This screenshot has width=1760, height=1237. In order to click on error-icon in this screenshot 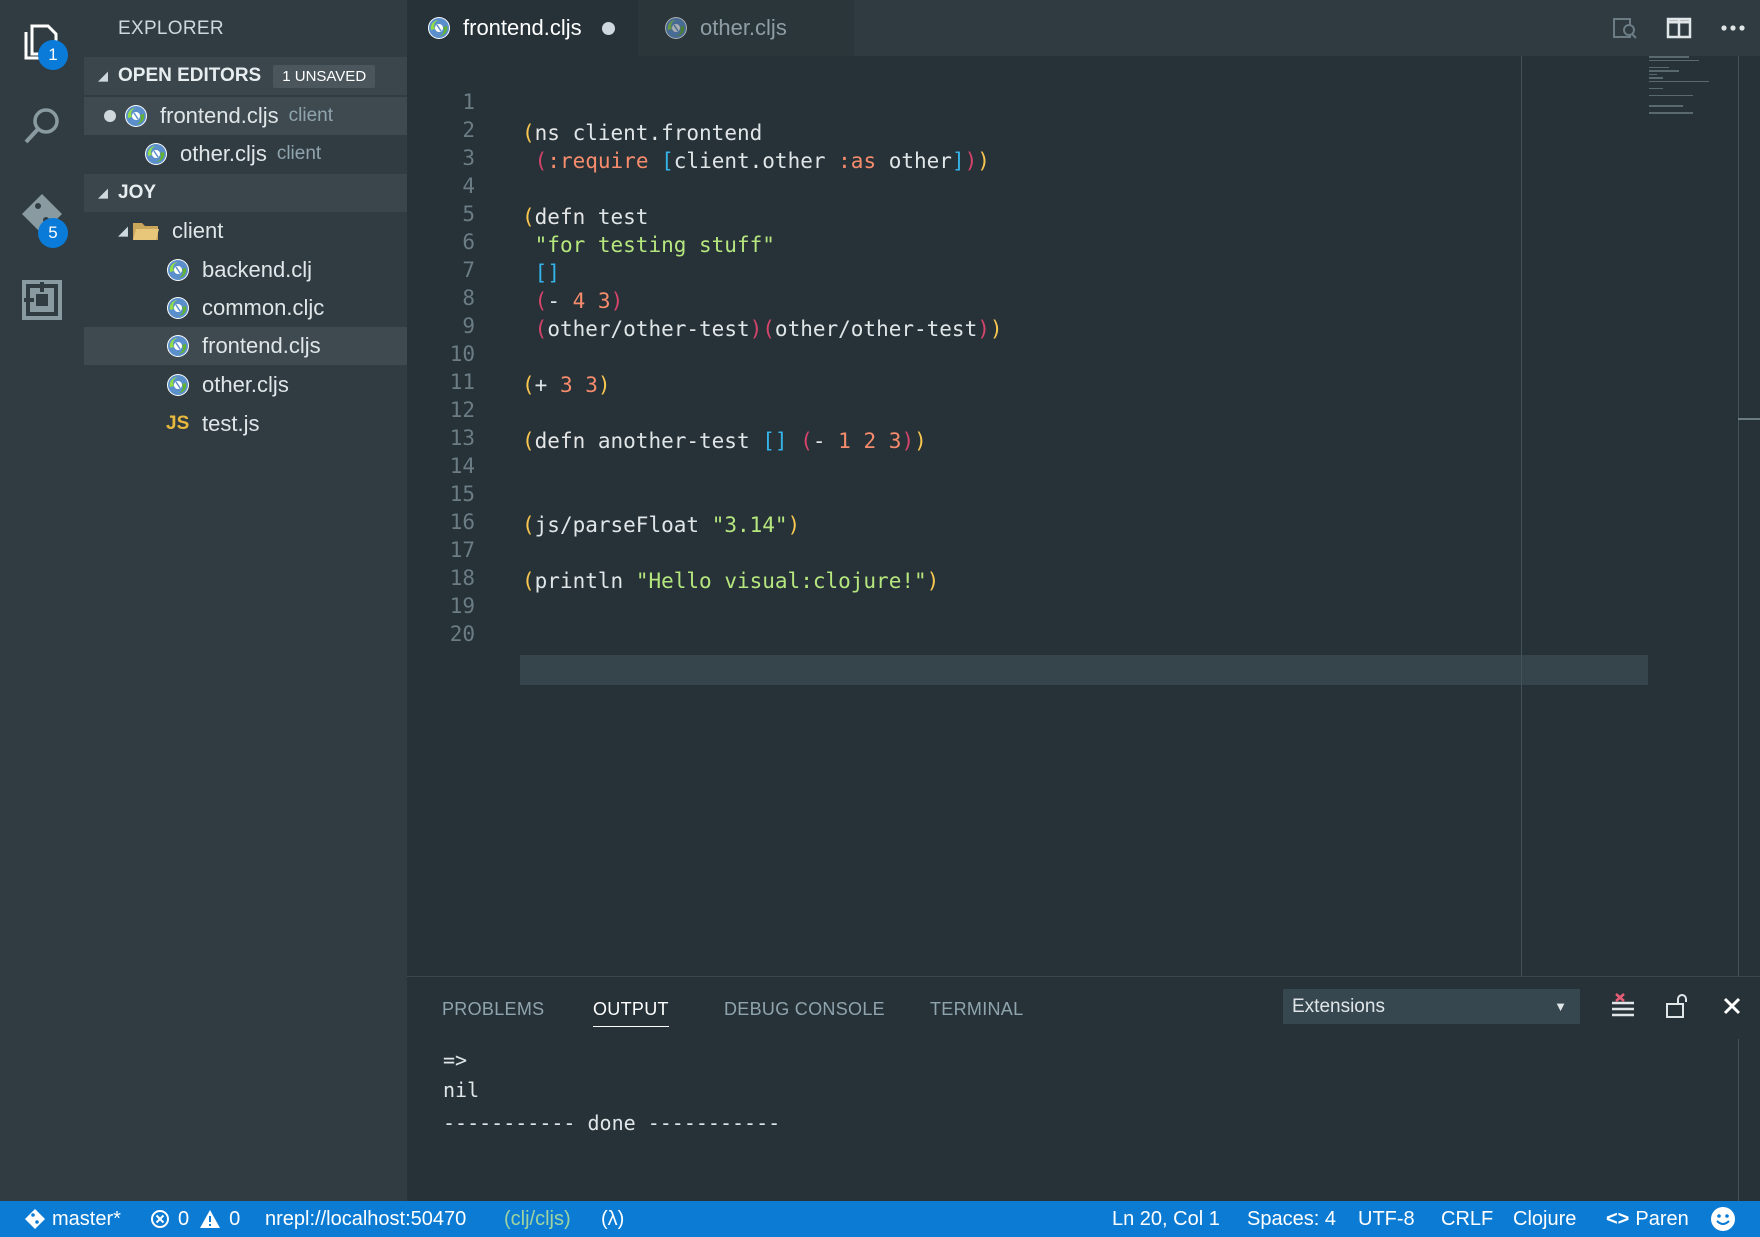, I will do `click(160, 1219)`.